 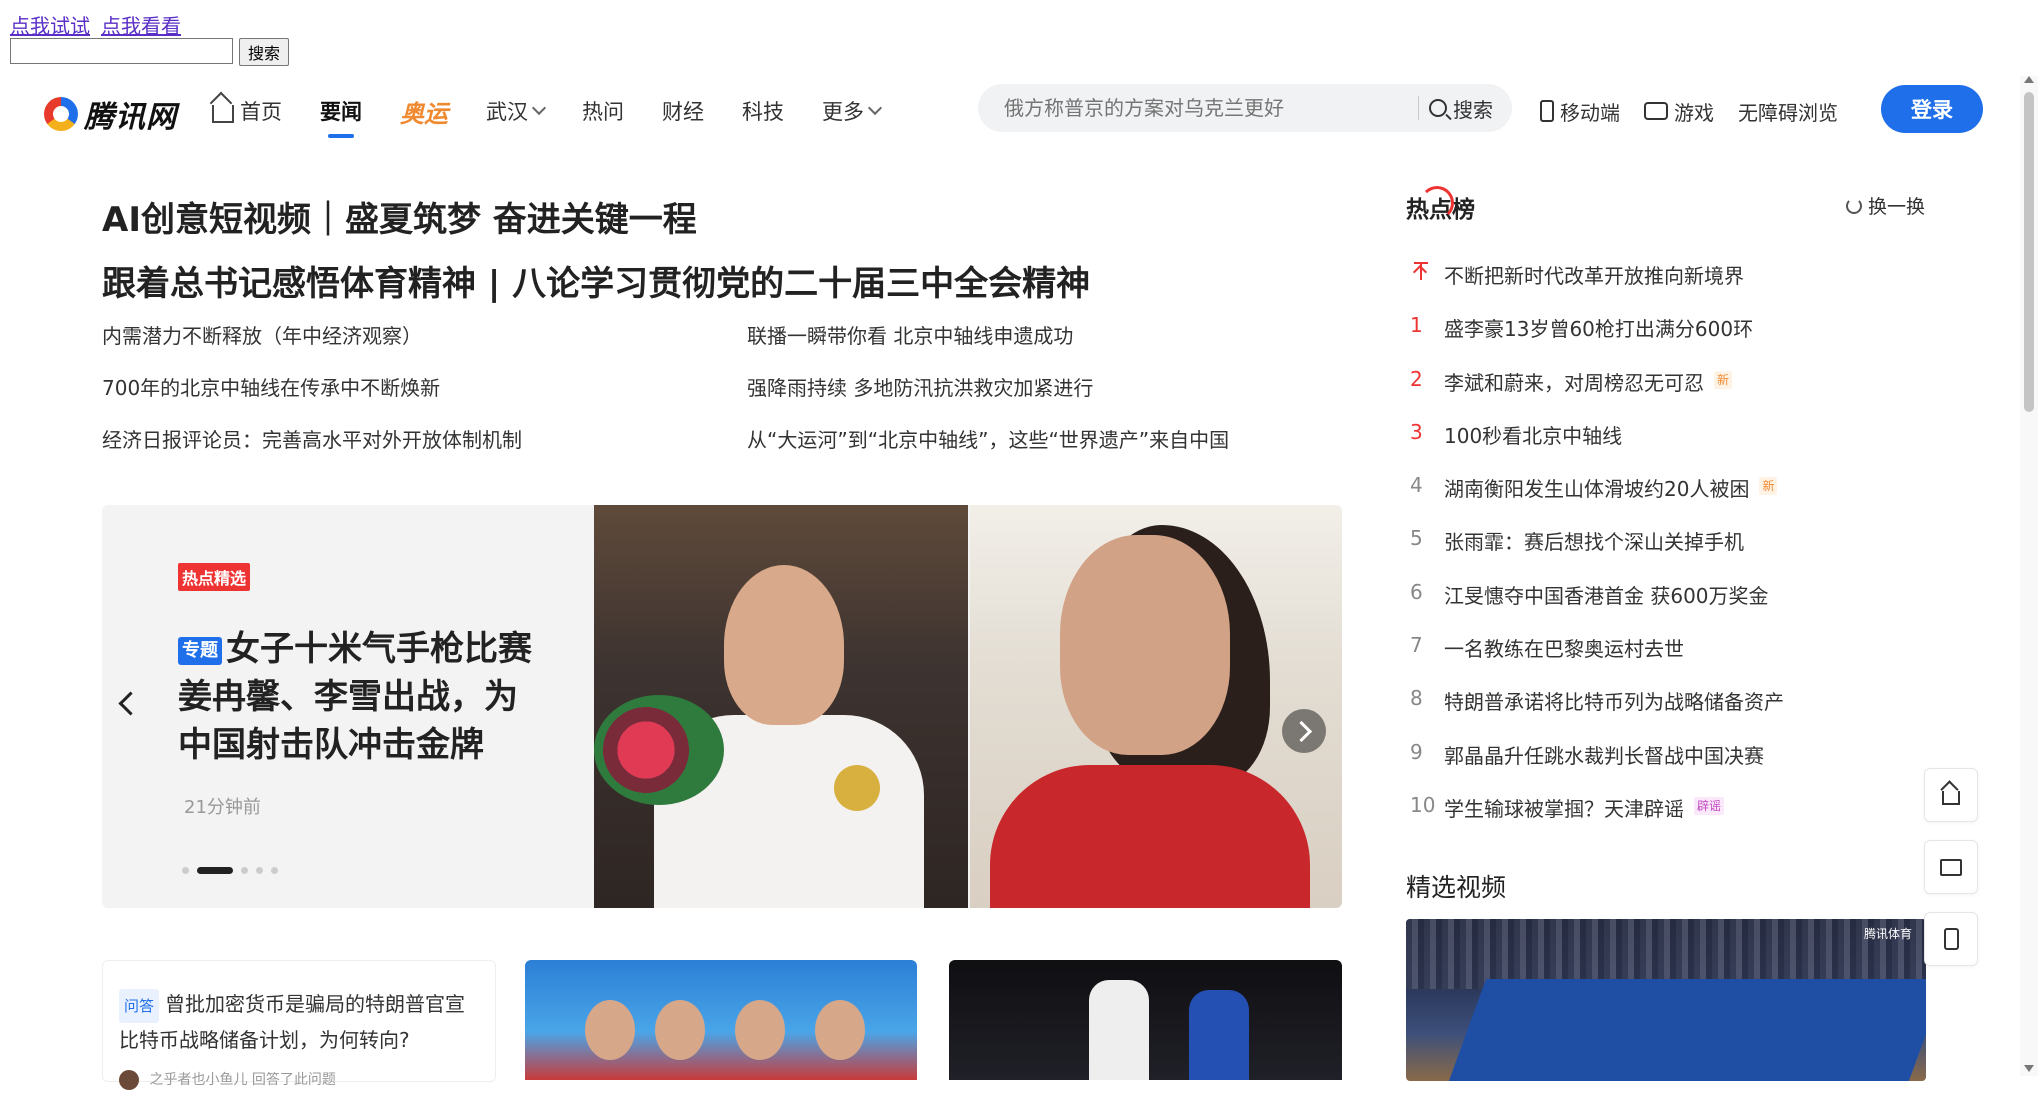 I want to click on hot-item: 7 一名教练在巴黎奥运村去世, so click(x=1666, y=659).